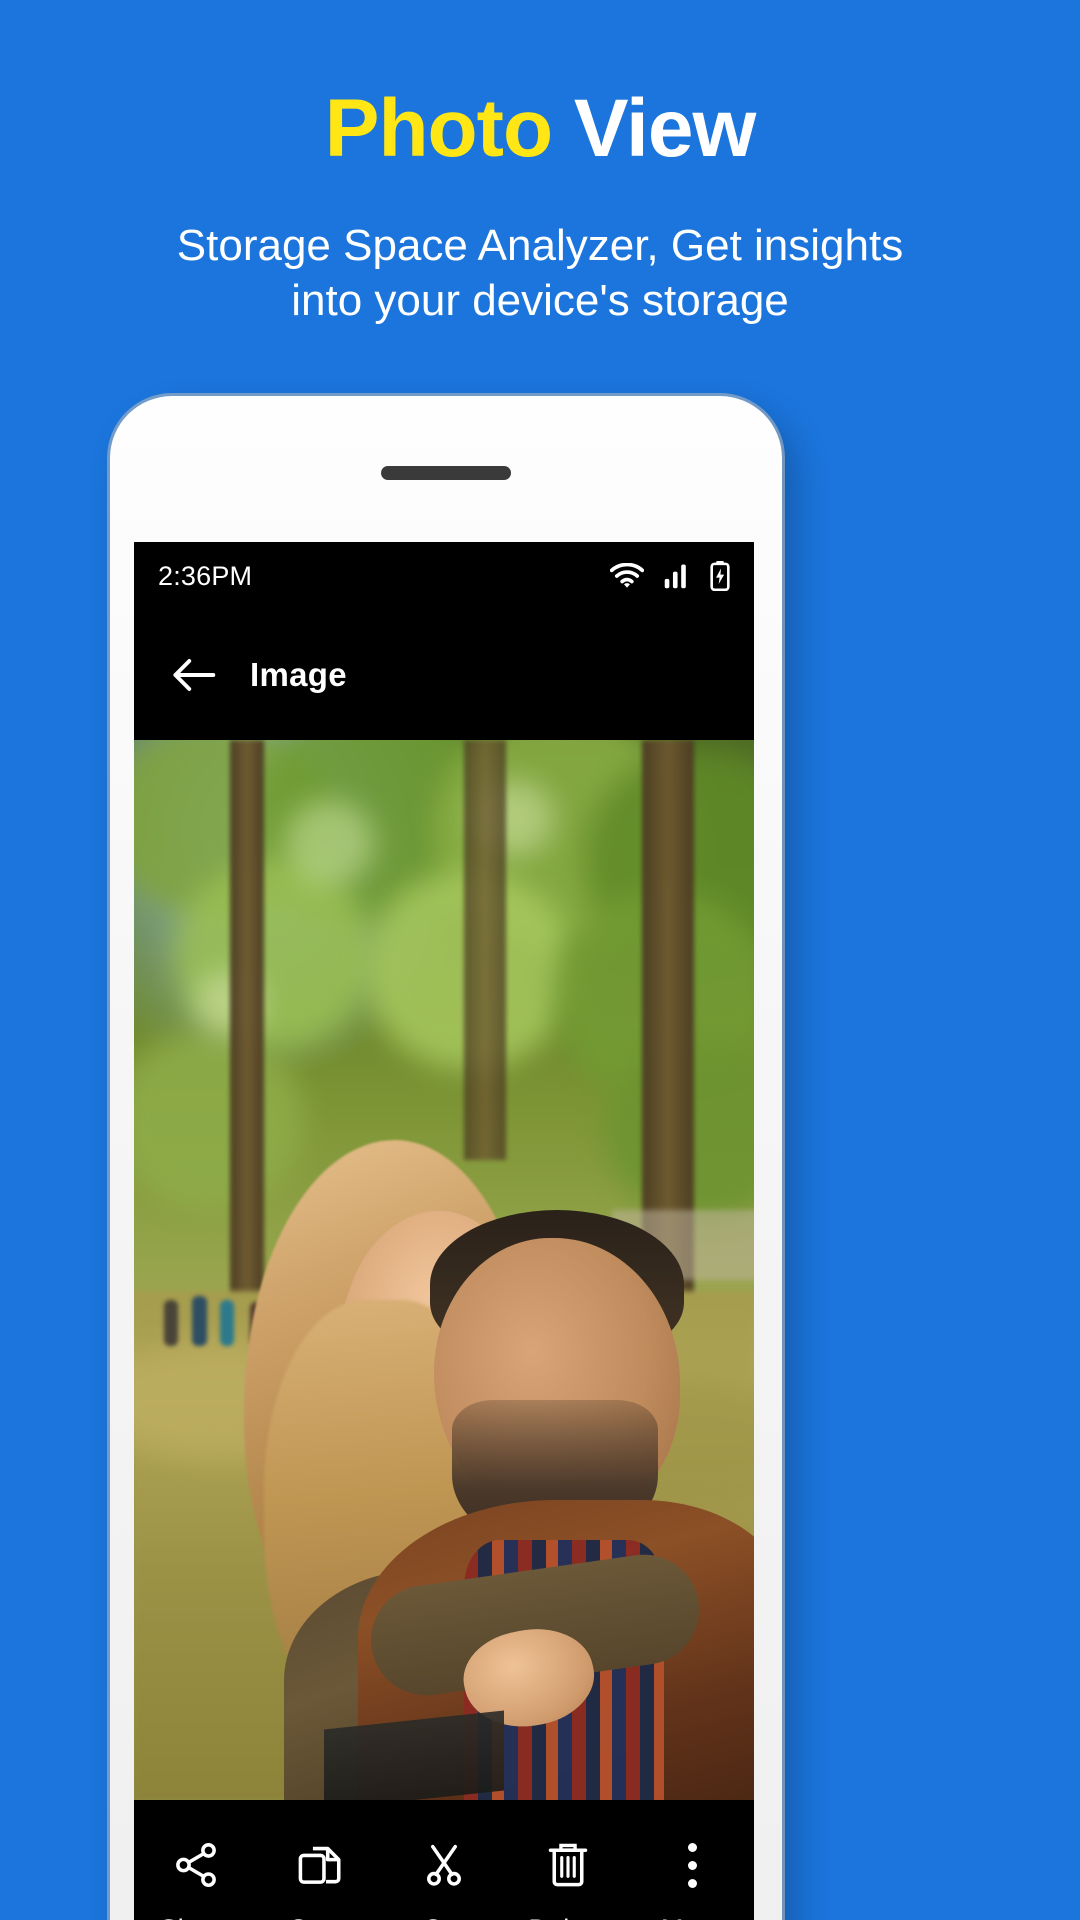  What do you see at coordinates (444, 1865) in the screenshot?
I see `cut-icon` at bounding box center [444, 1865].